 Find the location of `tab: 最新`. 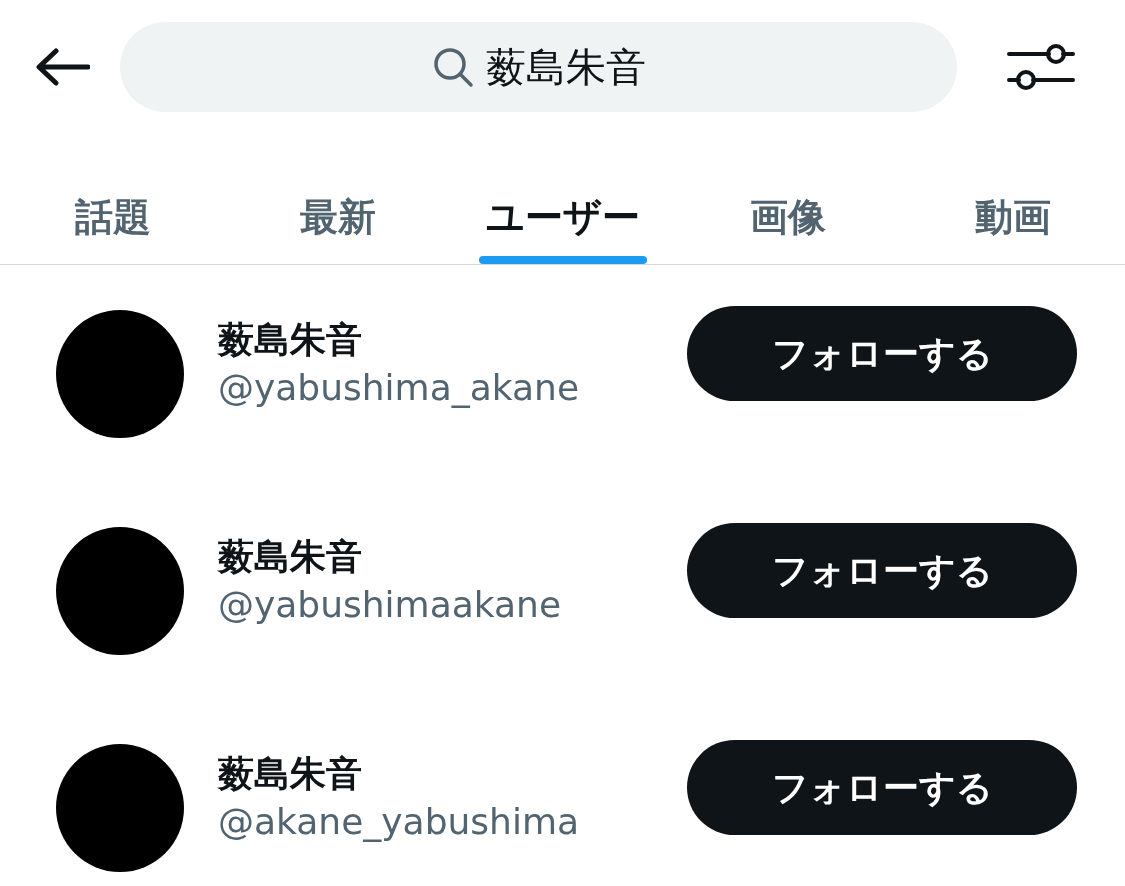

tab: 最新 is located at coordinates (337, 199).